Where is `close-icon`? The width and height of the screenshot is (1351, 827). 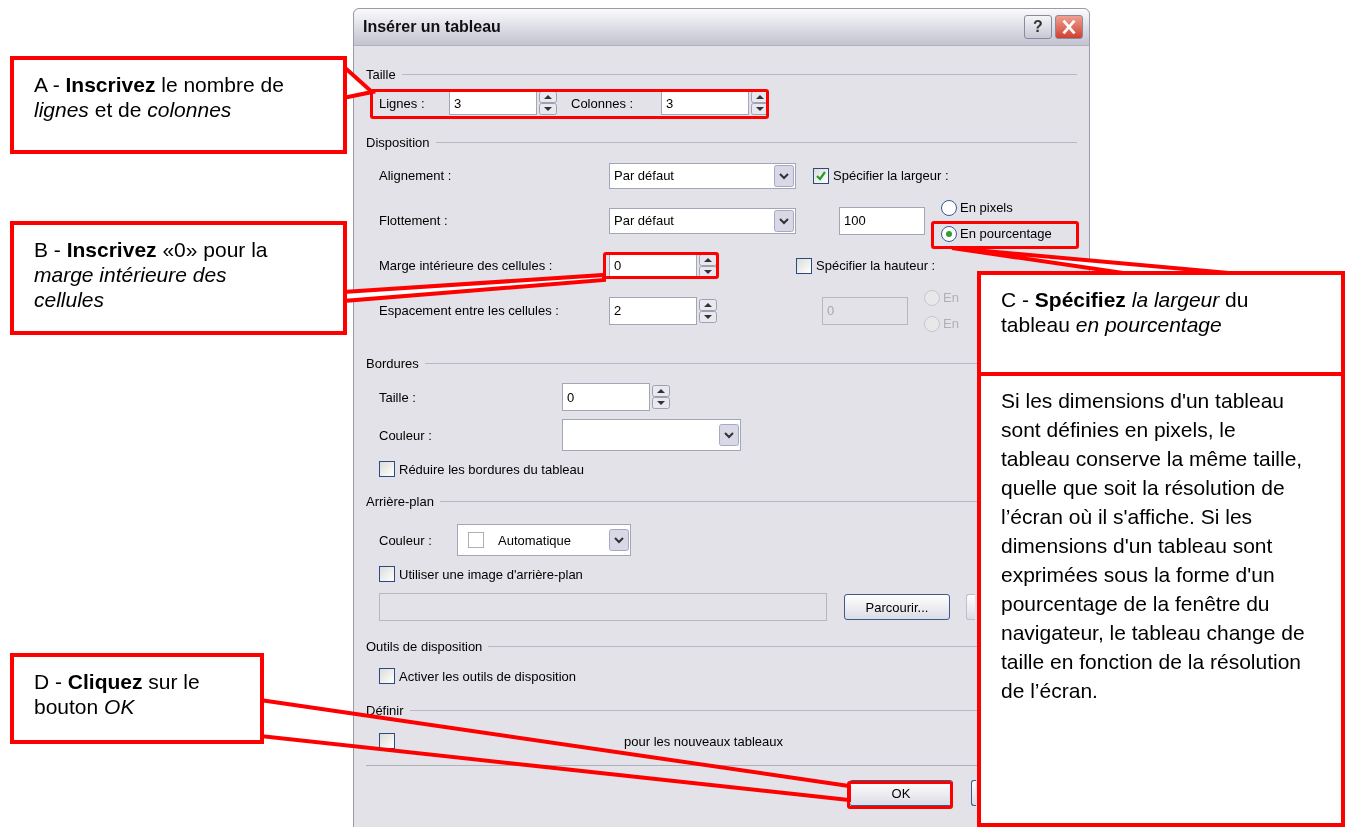 close-icon is located at coordinates (1069, 27).